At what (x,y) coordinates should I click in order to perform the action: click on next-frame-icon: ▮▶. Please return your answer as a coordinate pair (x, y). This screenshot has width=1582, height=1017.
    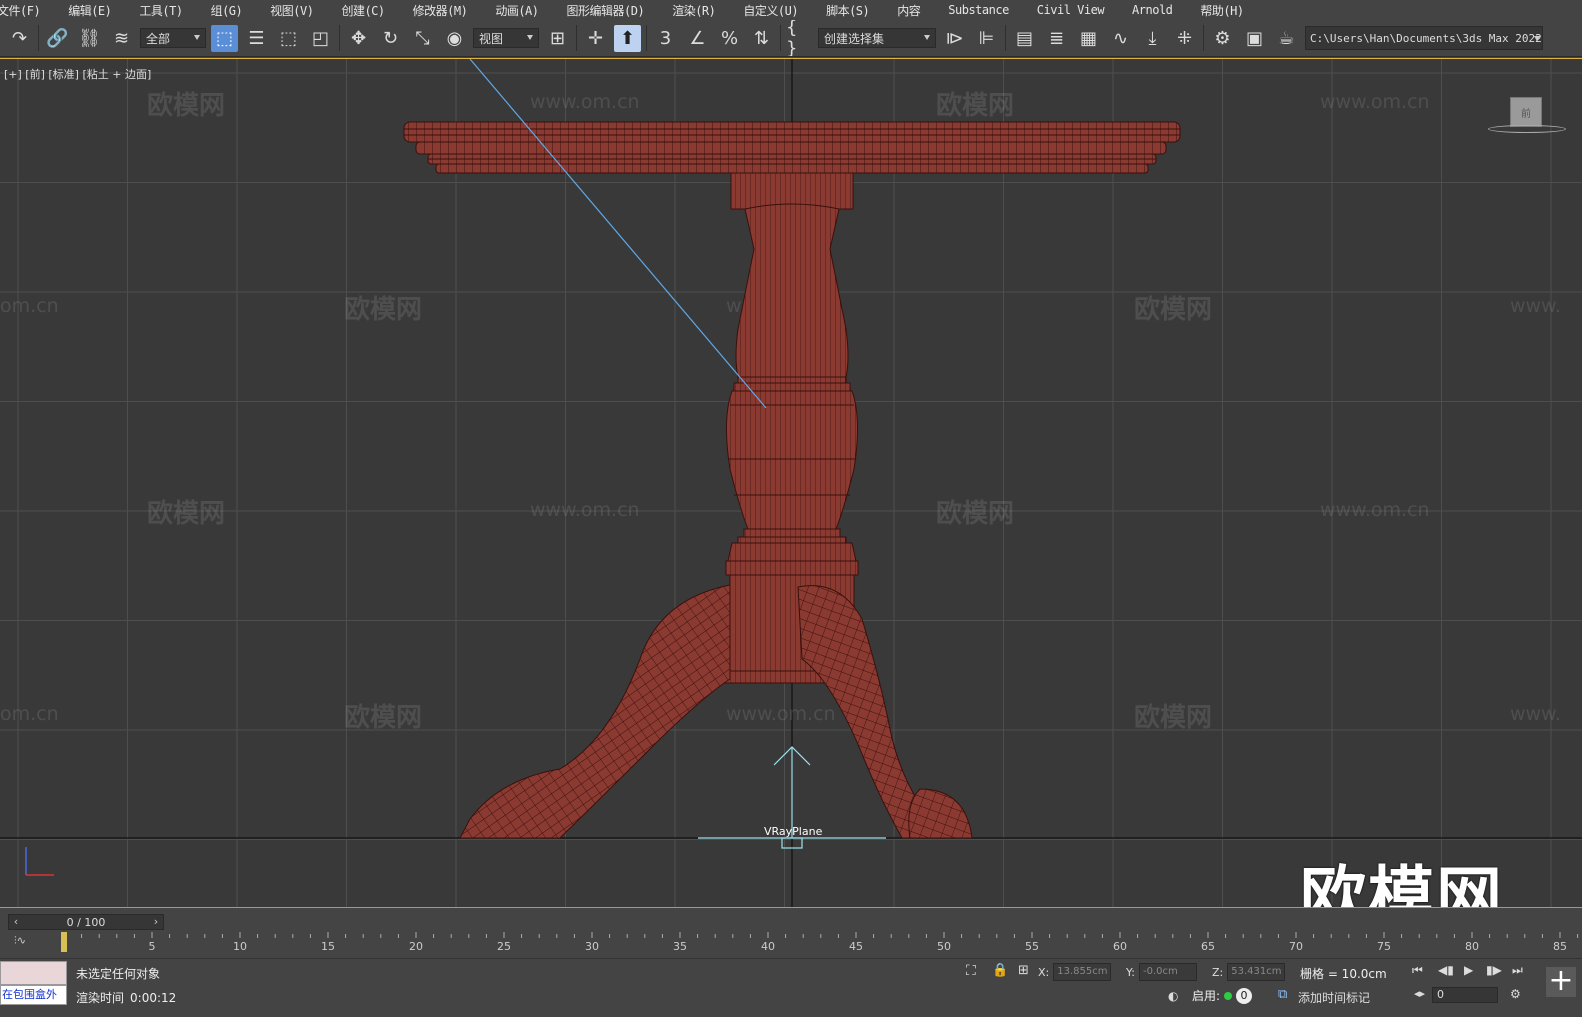
    Looking at the image, I should click on (1494, 970).